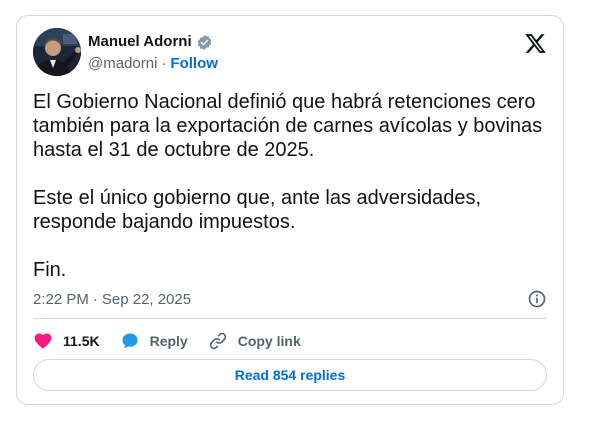  I want to click on author-handle-row: @madorni · Follow, so click(153, 64).